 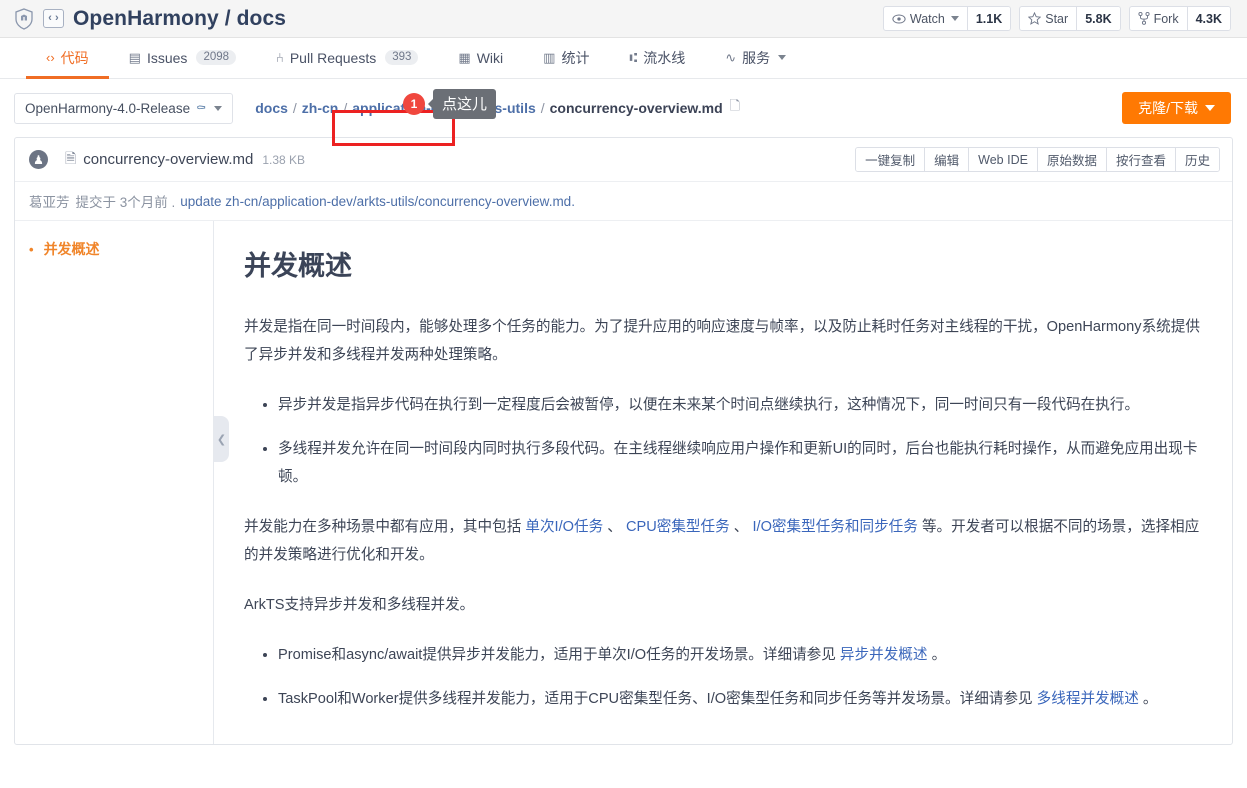 What do you see at coordinates (633, 57) in the screenshot?
I see `pipeline-icon: ⑆` at bounding box center [633, 57].